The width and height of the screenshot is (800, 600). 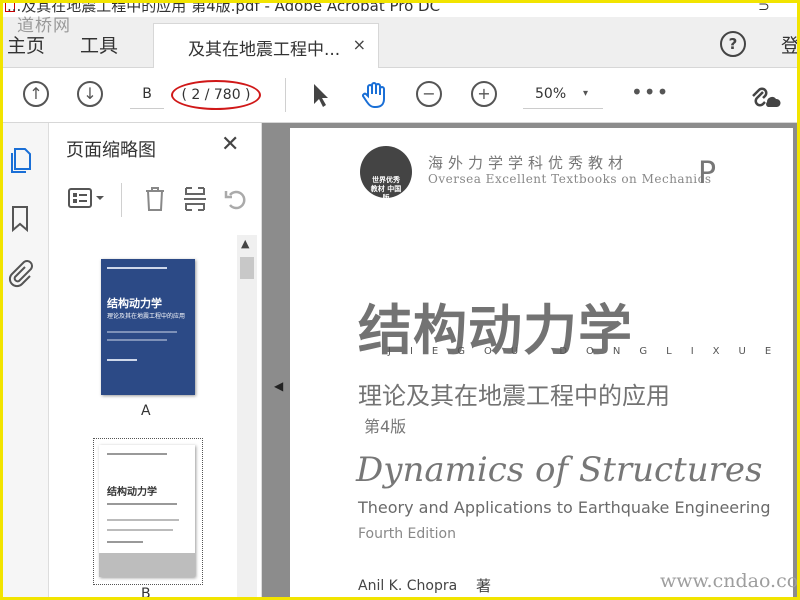 I want to click on attachment-icon, so click(x=20, y=274).